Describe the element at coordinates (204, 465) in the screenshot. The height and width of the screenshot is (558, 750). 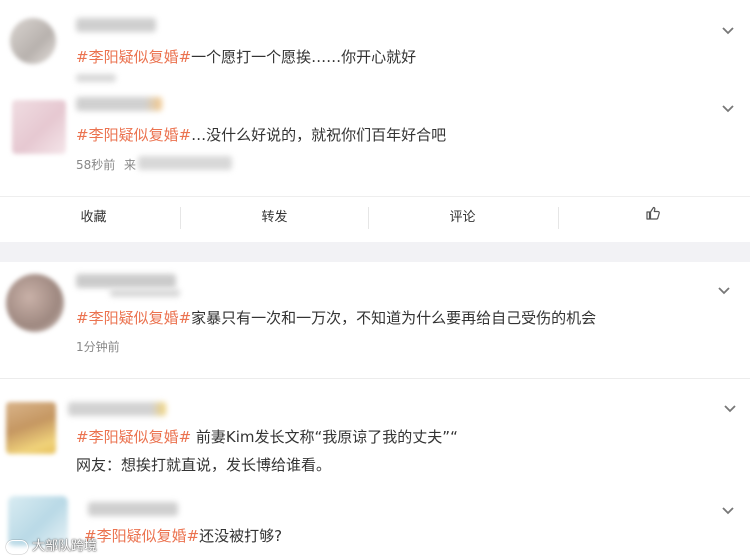
I see `comment-text-line2: 网友：想挨打就直说，发长博给谁看。` at that location.